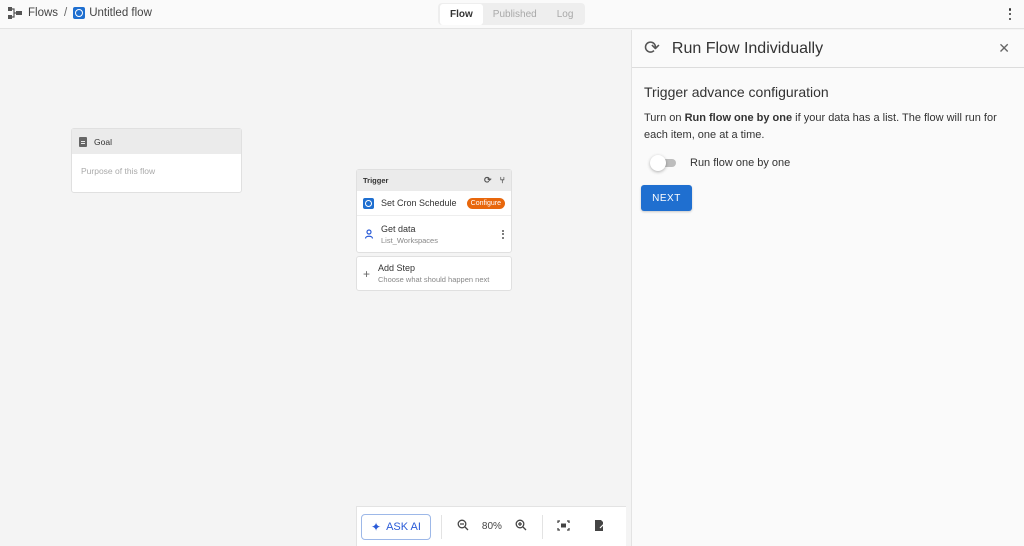  Describe the element at coordinates (398, 228) in the screenshot. I see `step-label: Get data` at that location.